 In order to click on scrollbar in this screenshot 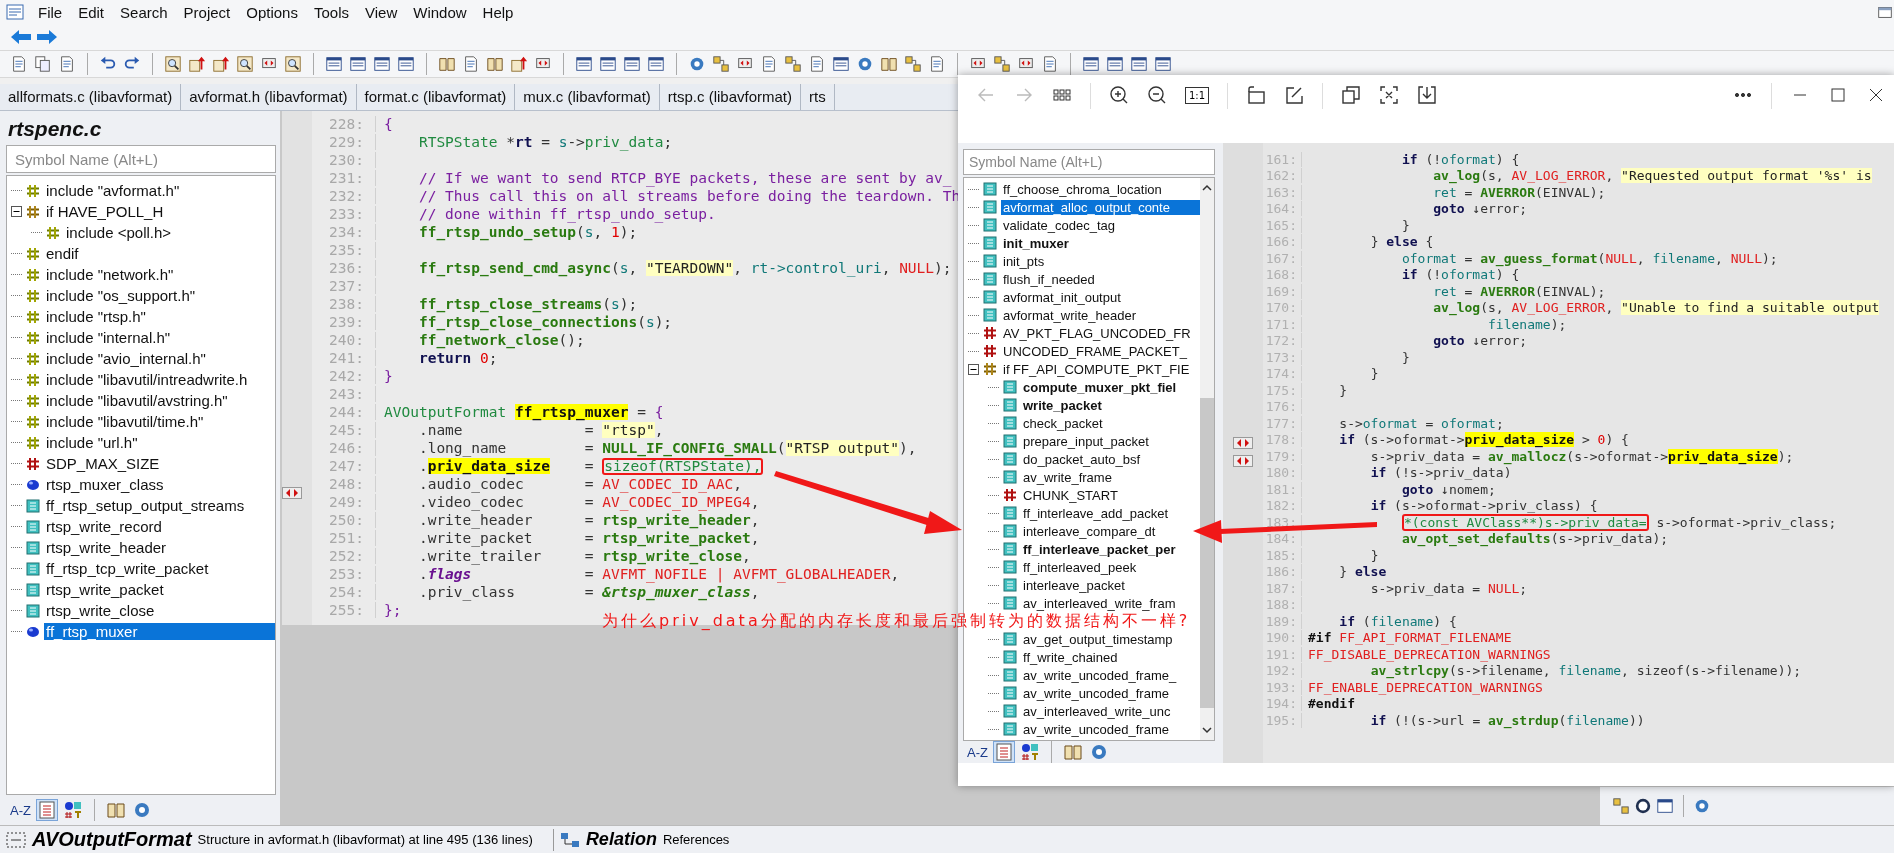, I will do `click(1207, 459)`.